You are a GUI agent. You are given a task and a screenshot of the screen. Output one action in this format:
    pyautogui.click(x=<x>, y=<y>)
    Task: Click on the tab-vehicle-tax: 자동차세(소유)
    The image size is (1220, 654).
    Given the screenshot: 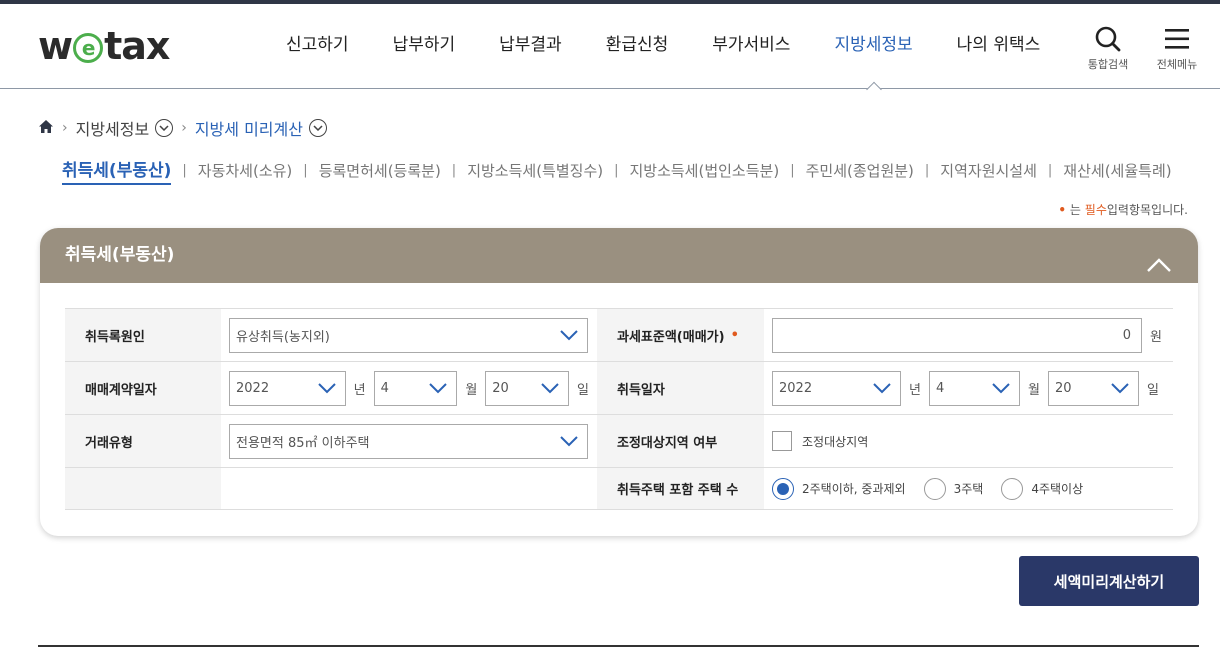 What is the action you would take?
    pyautogui.click(x=245, y=170)
    